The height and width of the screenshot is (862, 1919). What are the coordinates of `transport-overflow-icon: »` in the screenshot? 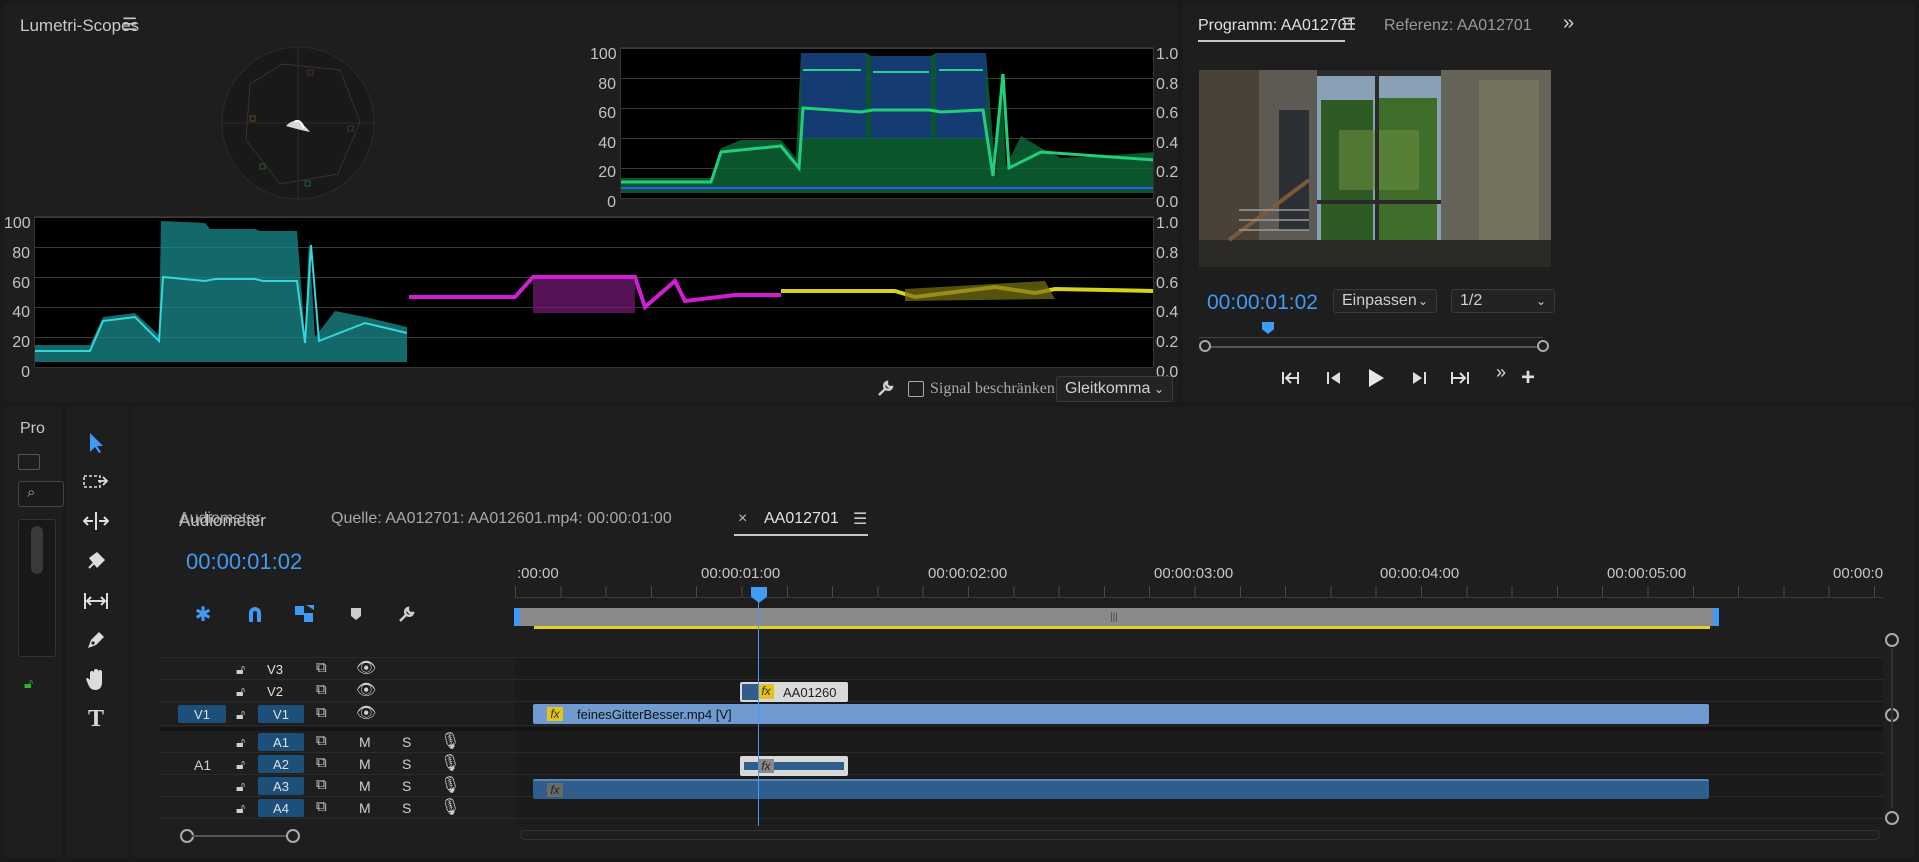 It's located at (1501, 372).